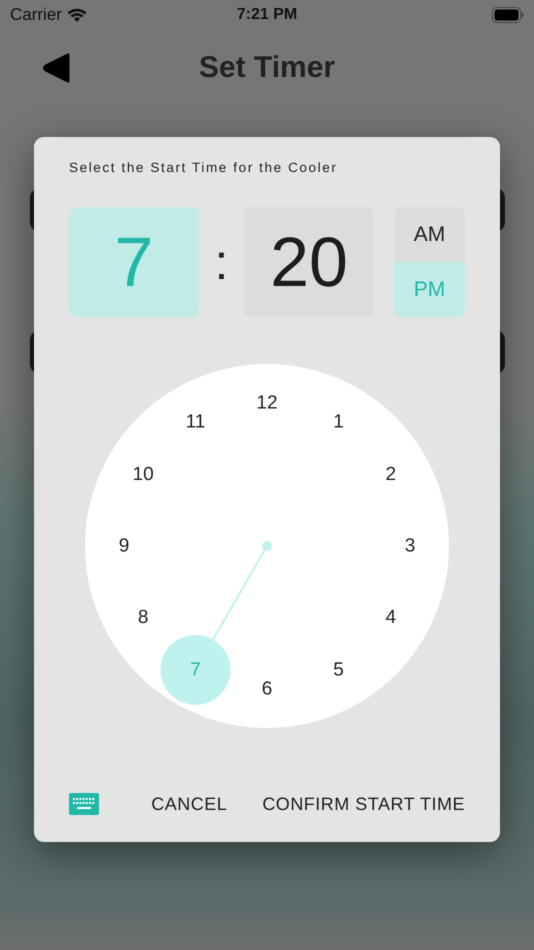  Describe the element at coordinates (267, 67) in the screenshot. I see `page-title: Set Timer` at that location.